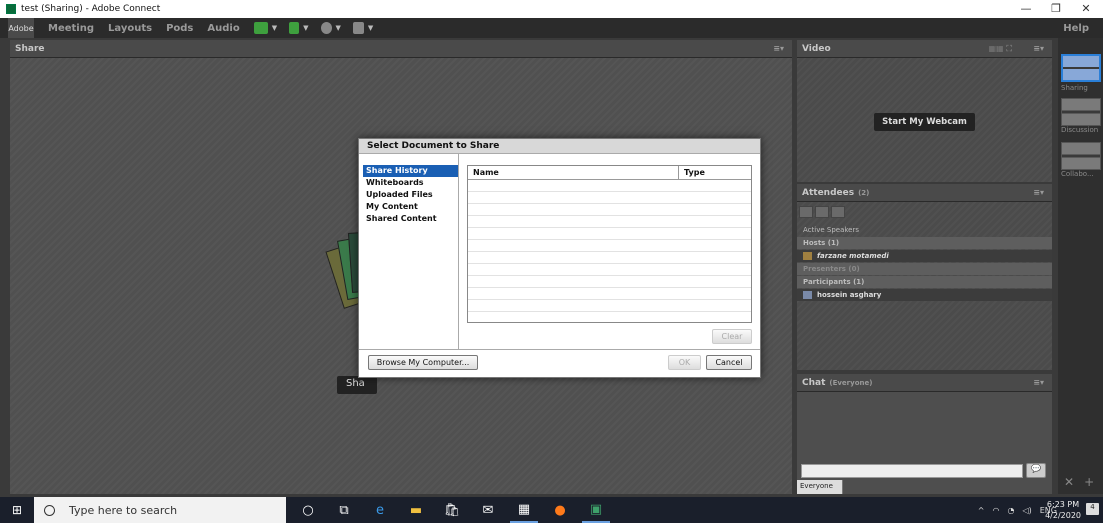 This screenshot has height=523, width=1103. I want to click on task-view-icon: ⧉, so click(344, 510).